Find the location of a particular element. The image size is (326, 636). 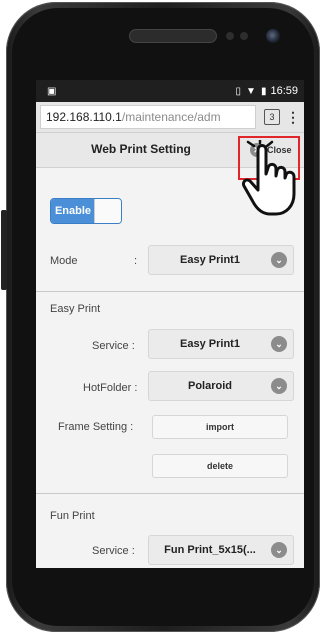

delete-button: delete is located at coordinates (220, 466).